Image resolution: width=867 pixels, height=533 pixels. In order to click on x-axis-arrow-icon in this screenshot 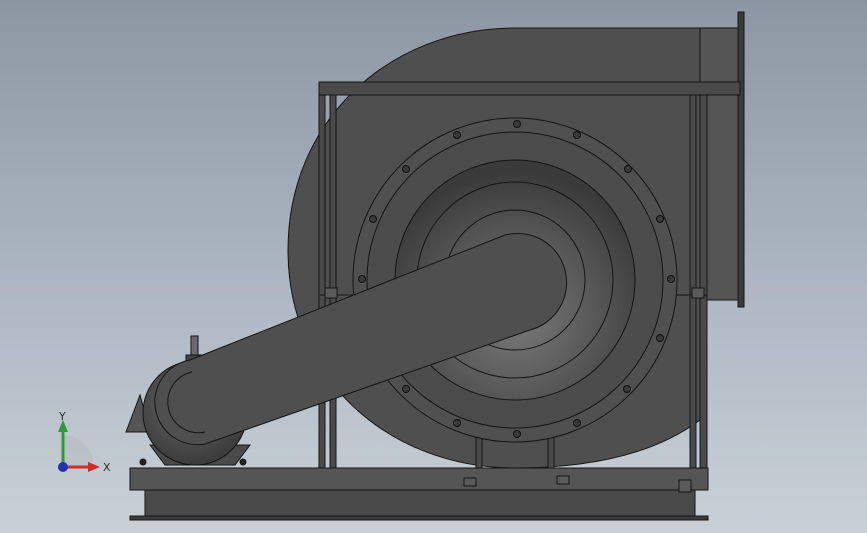, I will do `click(94, 467)`.